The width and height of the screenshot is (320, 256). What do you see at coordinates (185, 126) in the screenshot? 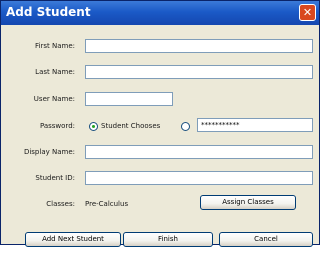
I see `set-password-radio` at bounding box center [185, 126].